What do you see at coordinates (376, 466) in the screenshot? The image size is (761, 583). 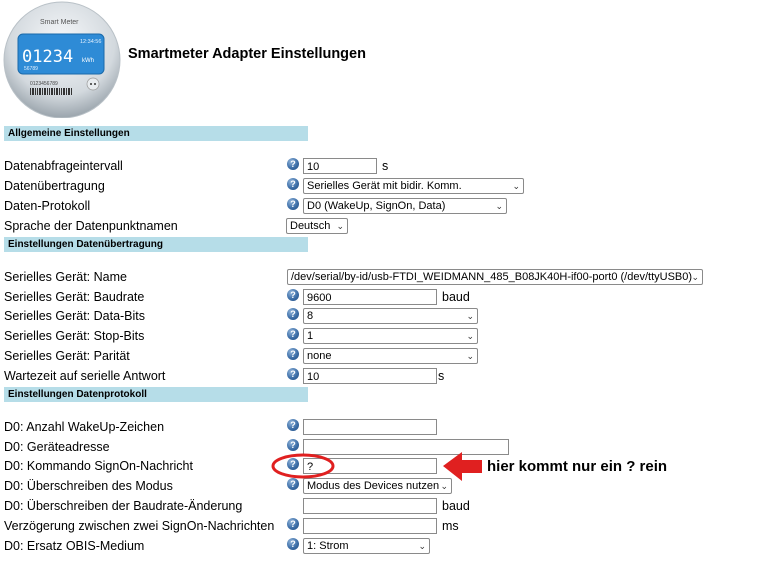 I see `annotation-overlay` at bounding box center [376, 466].